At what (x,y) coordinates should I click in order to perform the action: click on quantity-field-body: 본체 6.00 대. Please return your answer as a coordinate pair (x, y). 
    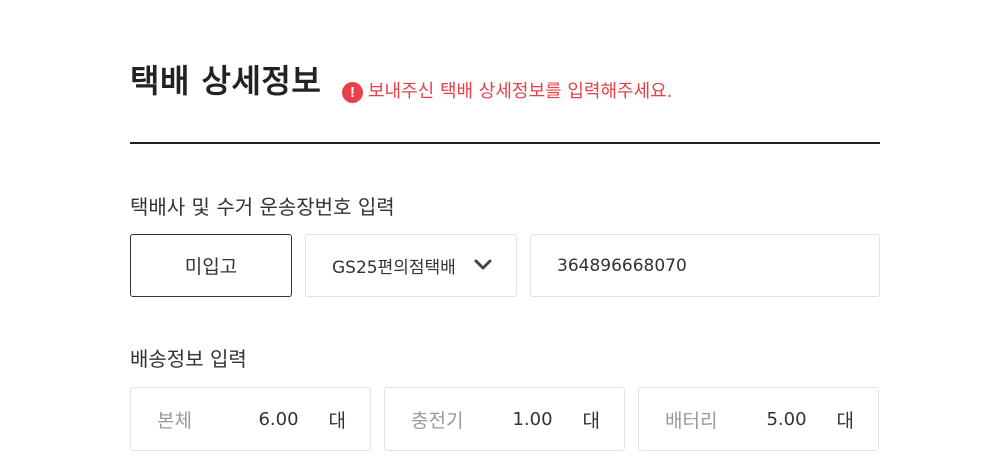
    Looking at the image, I should click on (250, 419).